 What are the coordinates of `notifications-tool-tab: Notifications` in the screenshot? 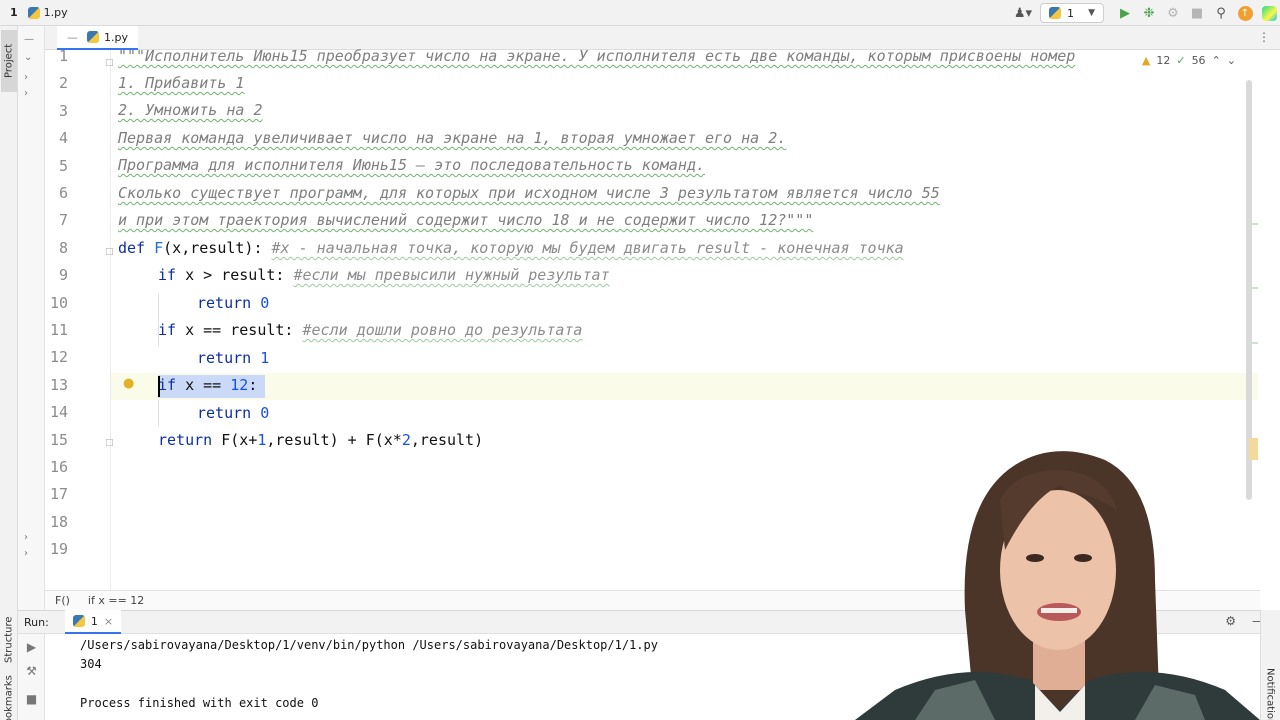 It's located at (1270, 694).